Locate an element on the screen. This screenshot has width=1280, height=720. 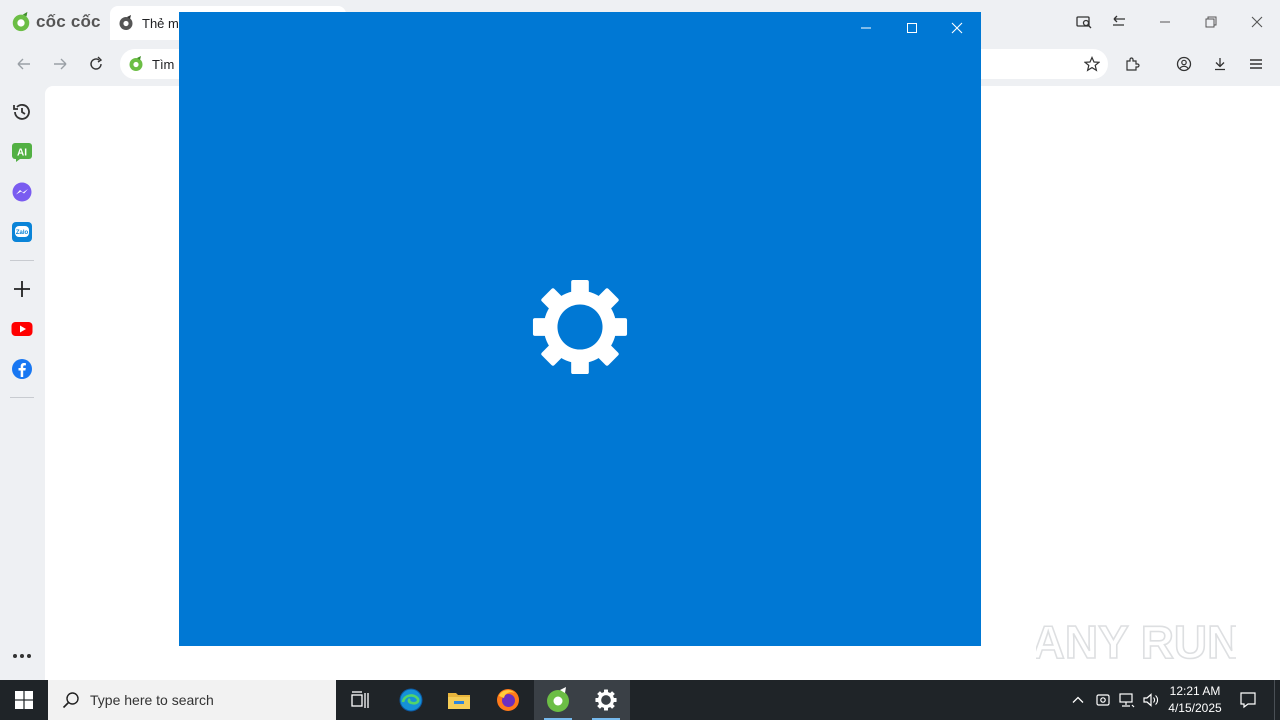
browser-close-button is located at coordinates (1257, 22).